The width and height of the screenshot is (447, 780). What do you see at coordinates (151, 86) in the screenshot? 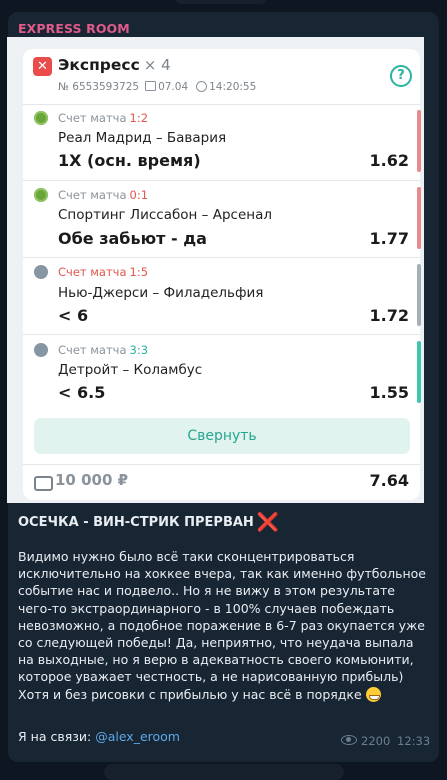
I see `calendar-icon` at bounding box center [151, 86].